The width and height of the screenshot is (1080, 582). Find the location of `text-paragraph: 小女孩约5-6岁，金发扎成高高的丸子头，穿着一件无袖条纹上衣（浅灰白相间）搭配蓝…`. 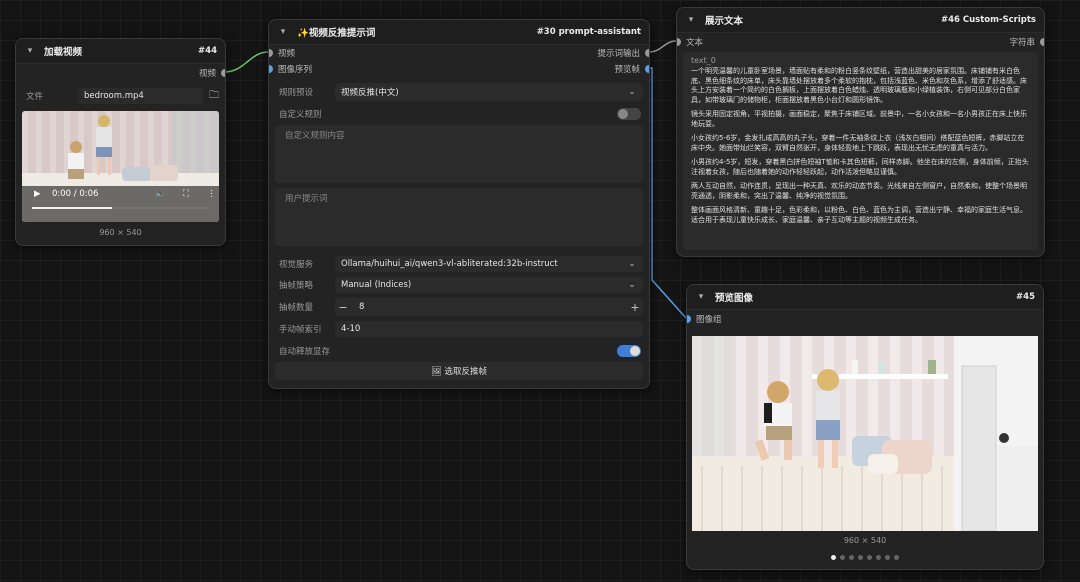

text-paragraph: 小女孩约5-6岁，金发扎成高高的丸子头，穿着一件无袖条纹上衣（浅灰白相间）搭配蓝… is located at coordinates (858, 143).